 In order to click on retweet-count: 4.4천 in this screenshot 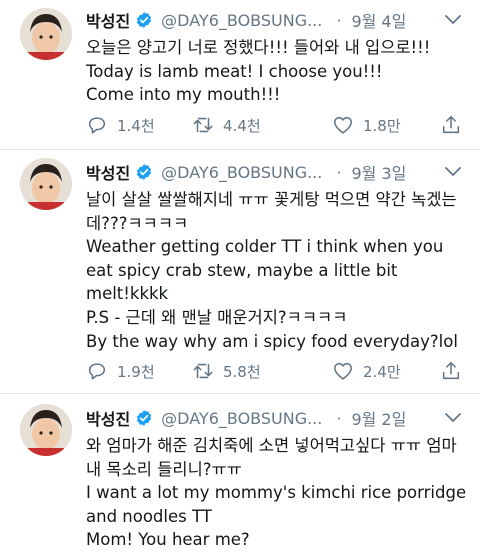, I will do `click(242, 125)`.